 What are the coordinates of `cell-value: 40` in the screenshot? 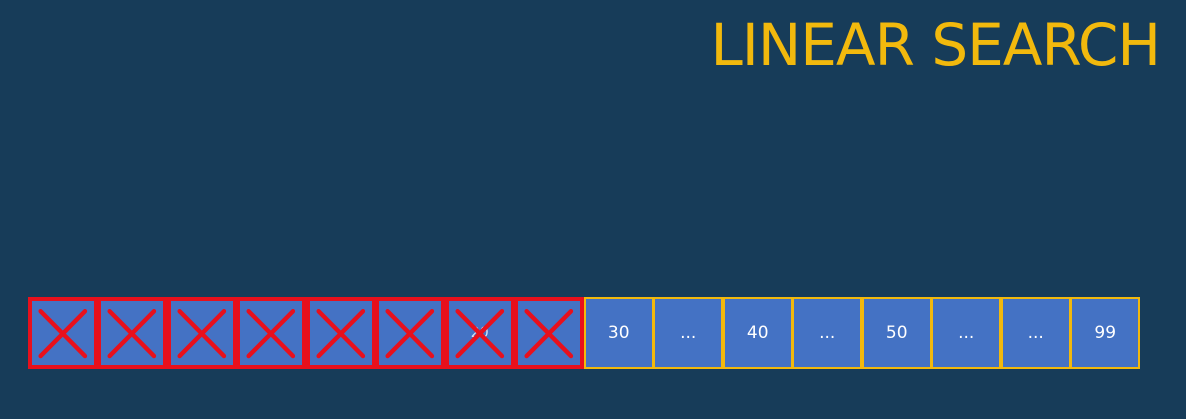 It's located at (757, 333).